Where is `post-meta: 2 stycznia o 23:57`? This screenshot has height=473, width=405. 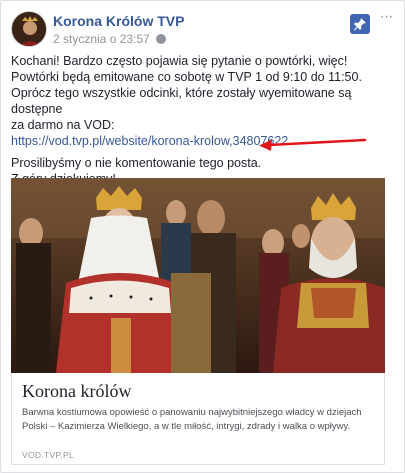
post-meta: 2 stycznia o 23:57 is located at coordinates (110, 39).